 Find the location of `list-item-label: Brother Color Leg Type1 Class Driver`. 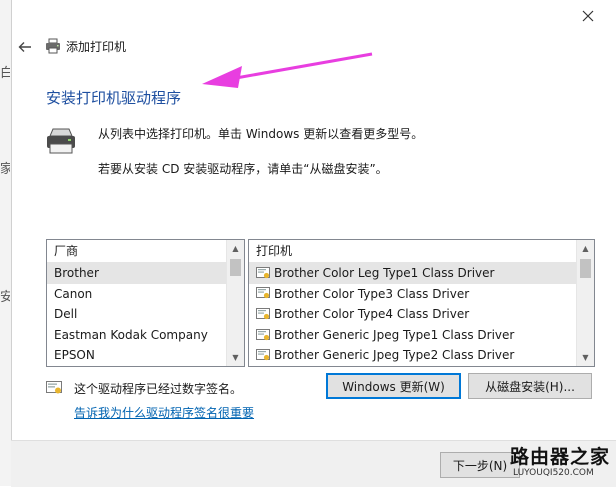

list-item-label: Brother Color Leg Type1 Class Driver is located at coordinates (384, 273).